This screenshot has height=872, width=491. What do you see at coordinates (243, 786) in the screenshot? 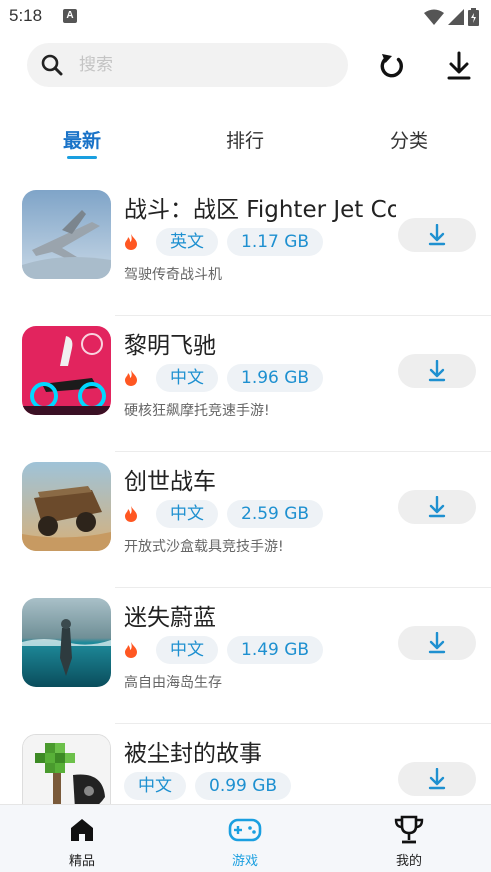
I see `size-tag: 0.99 GB` at bounding box center [243, 786].